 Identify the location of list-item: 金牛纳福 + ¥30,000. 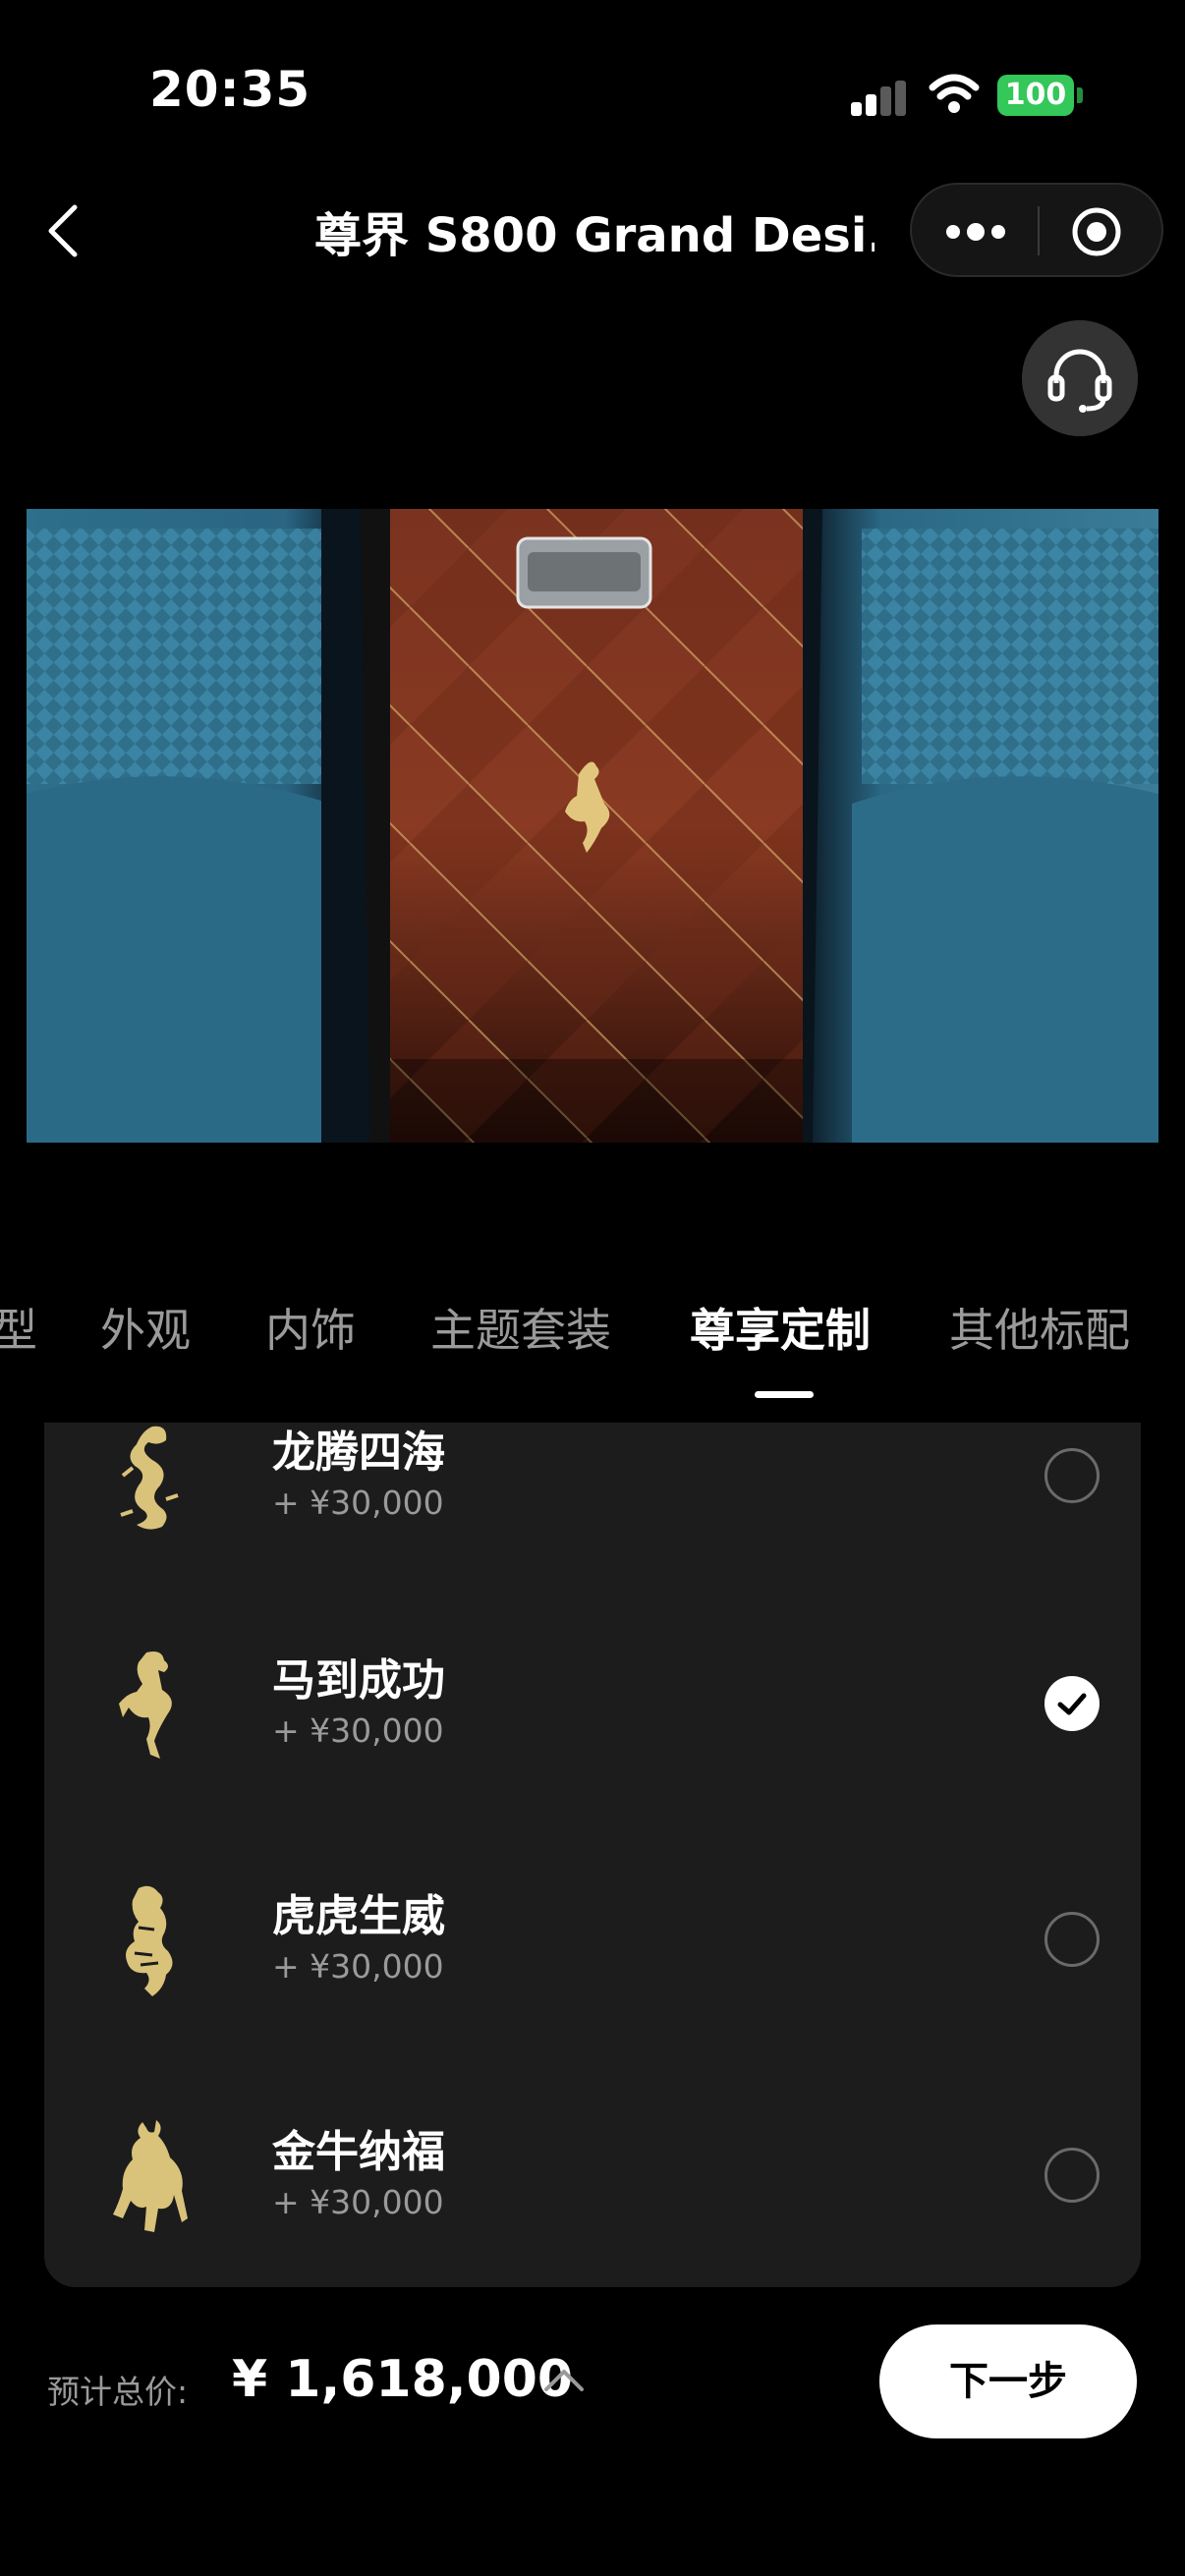
(592, 2173).